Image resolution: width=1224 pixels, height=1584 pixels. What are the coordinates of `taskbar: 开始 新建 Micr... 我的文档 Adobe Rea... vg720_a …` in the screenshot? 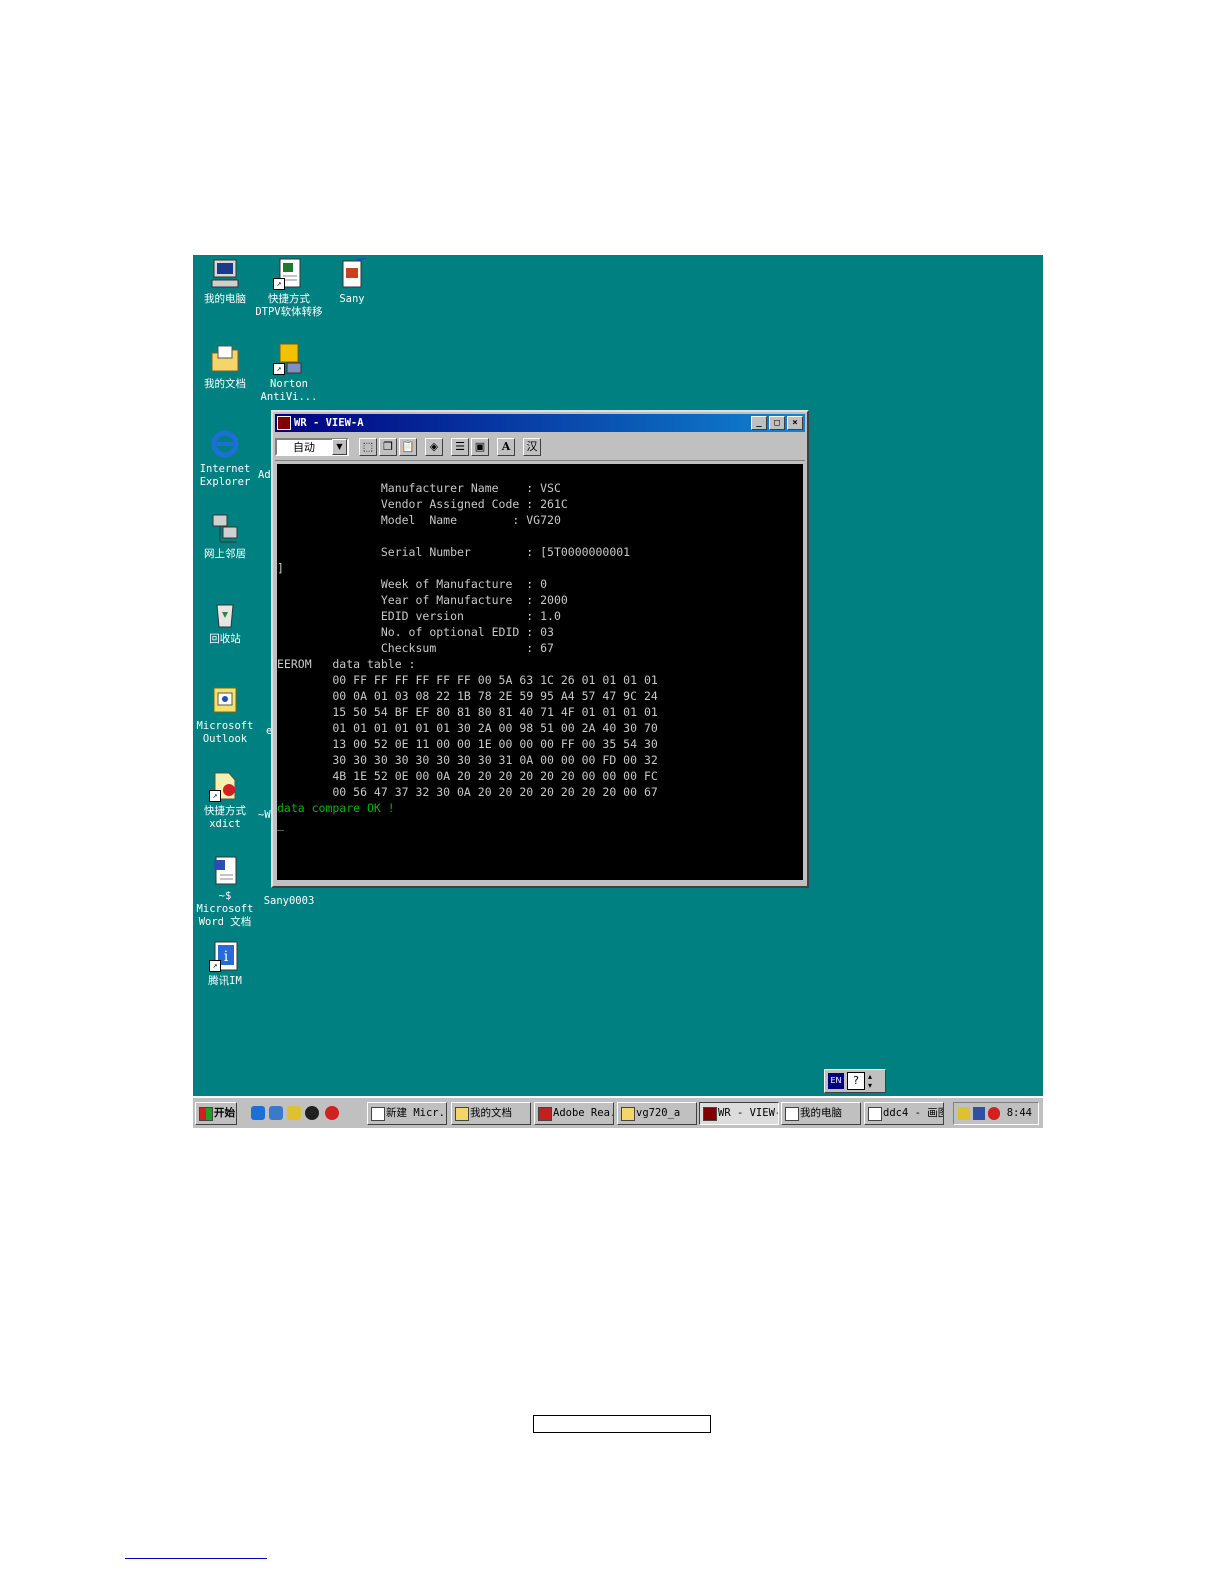 It's located at (618, 1112).